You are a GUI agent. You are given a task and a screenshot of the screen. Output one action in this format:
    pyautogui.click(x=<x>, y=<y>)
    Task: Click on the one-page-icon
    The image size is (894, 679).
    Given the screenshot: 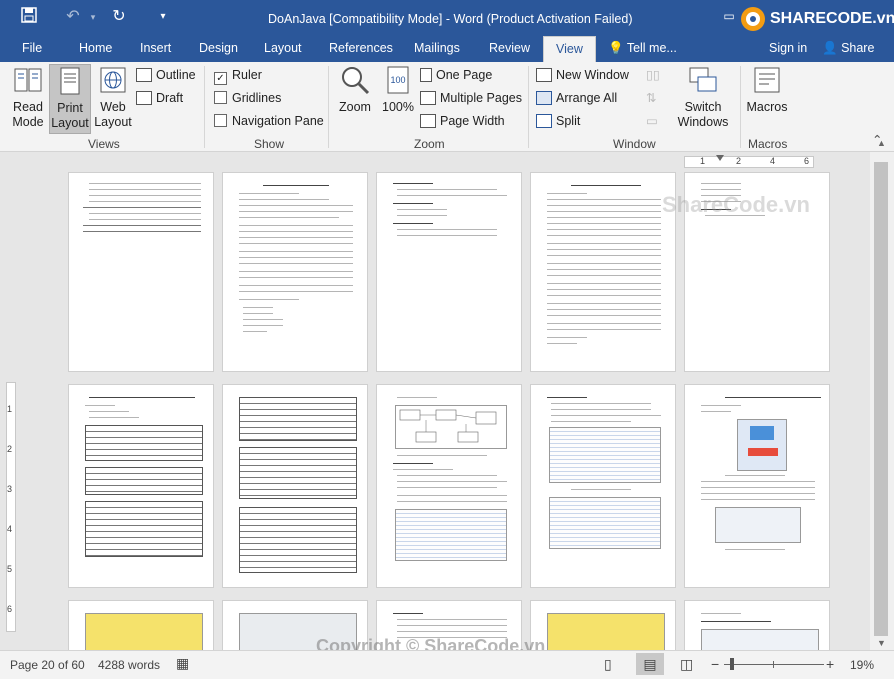 What is the action you would take?
    pyautogui.click(x=426, y=75)
    